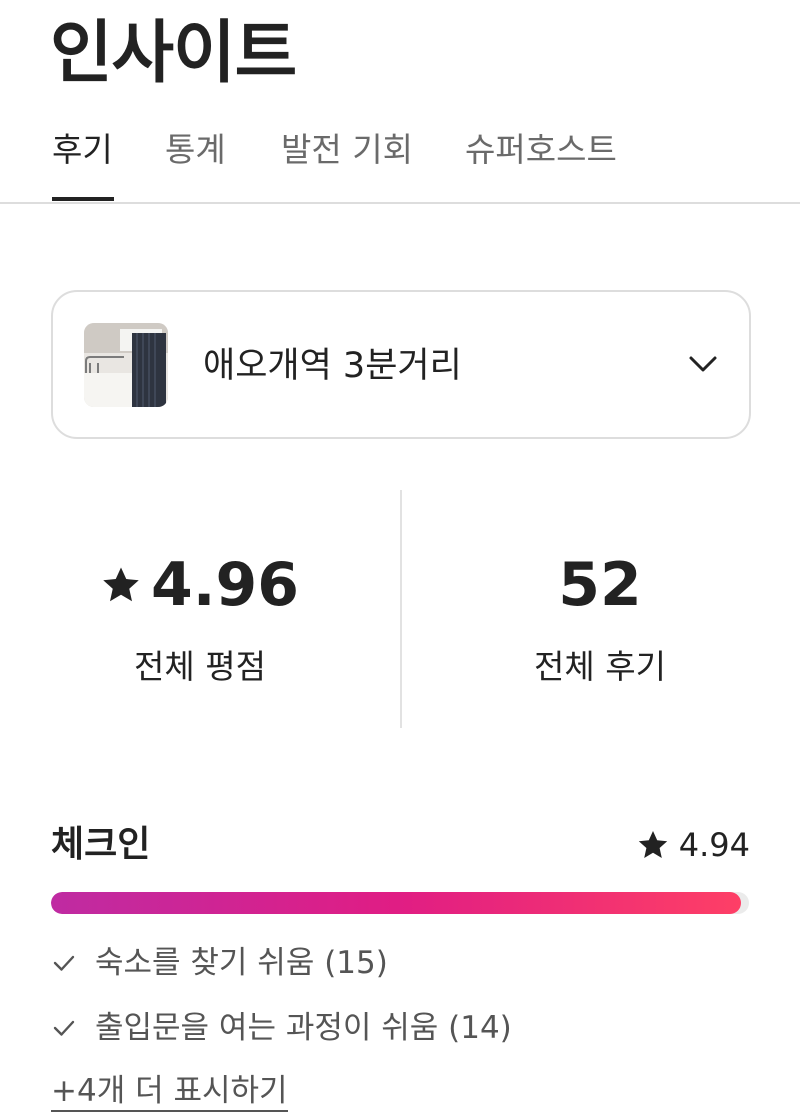  Describe the element at coordinates (101, 844) in the screenshot. I see `category-title: 체크인` at that location.